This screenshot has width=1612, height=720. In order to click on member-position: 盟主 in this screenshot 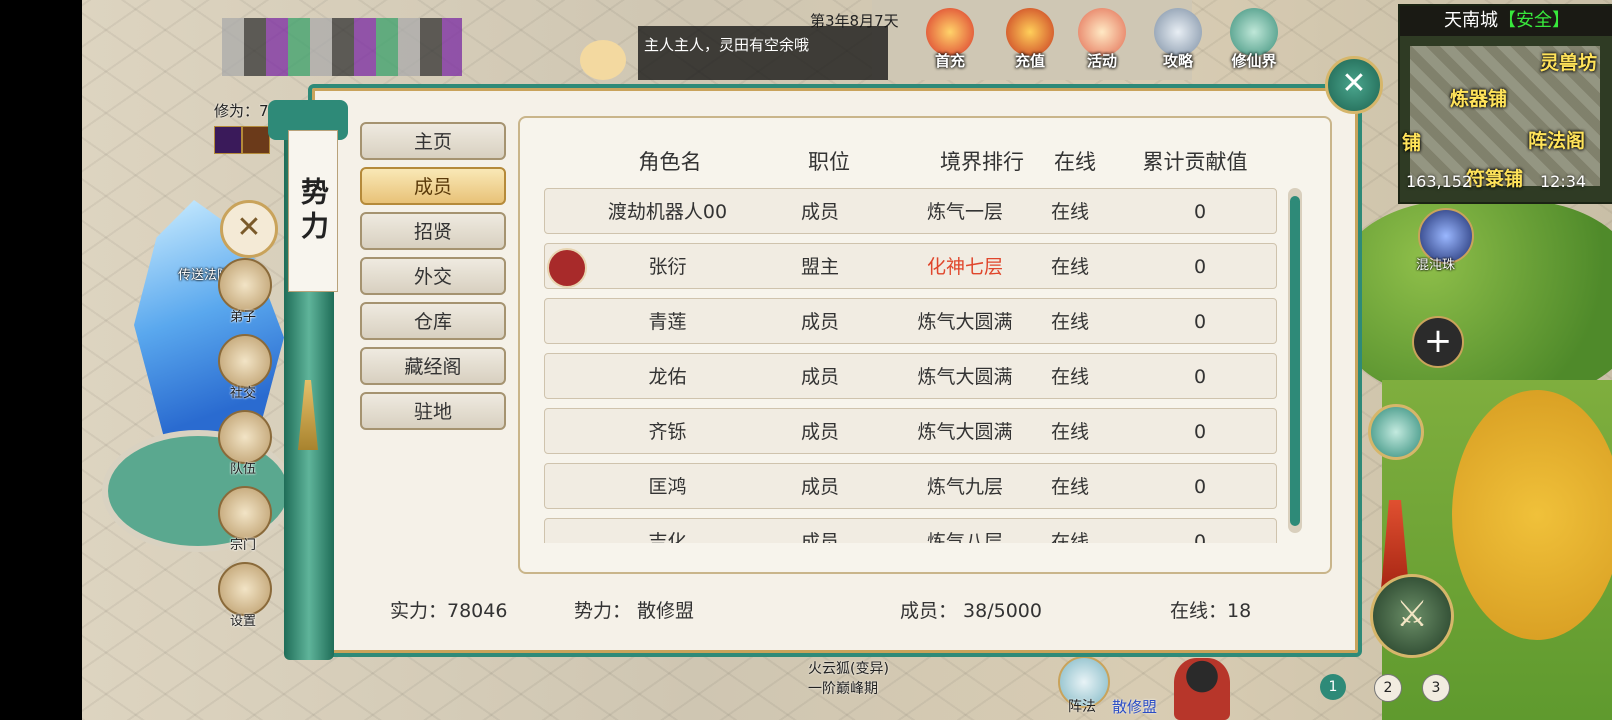, I will do `click(819, 267)`.